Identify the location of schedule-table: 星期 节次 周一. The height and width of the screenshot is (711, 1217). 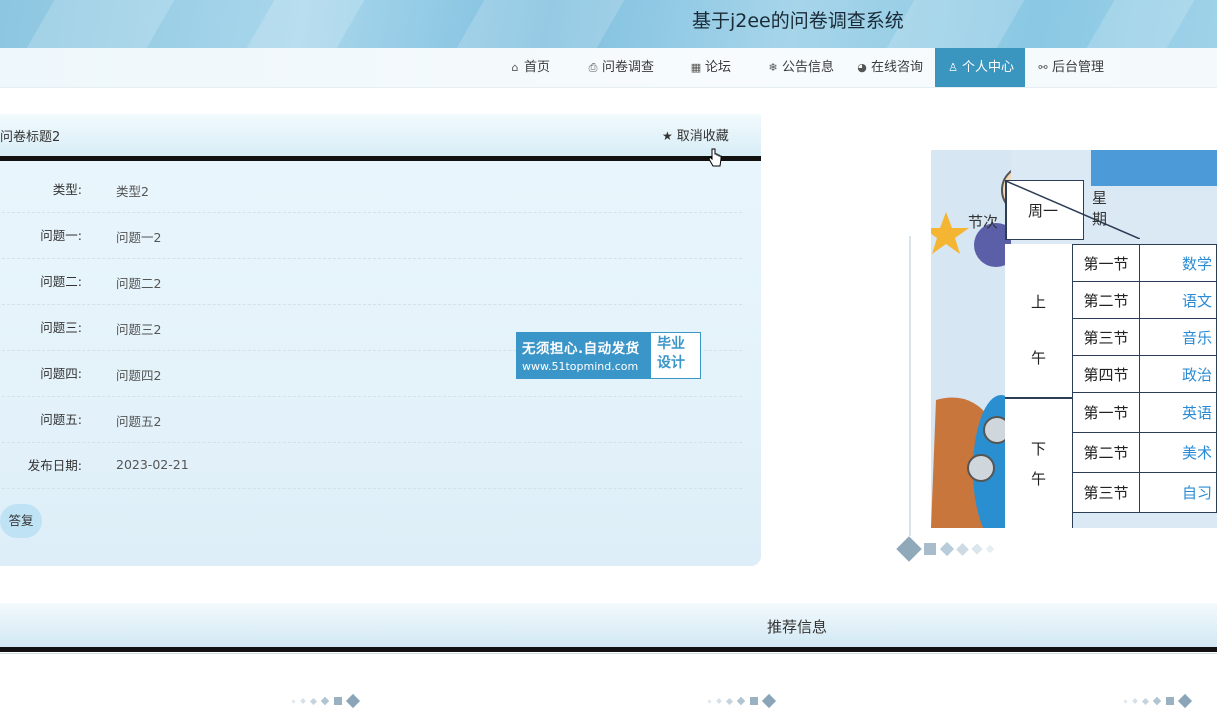
(1054, 210).